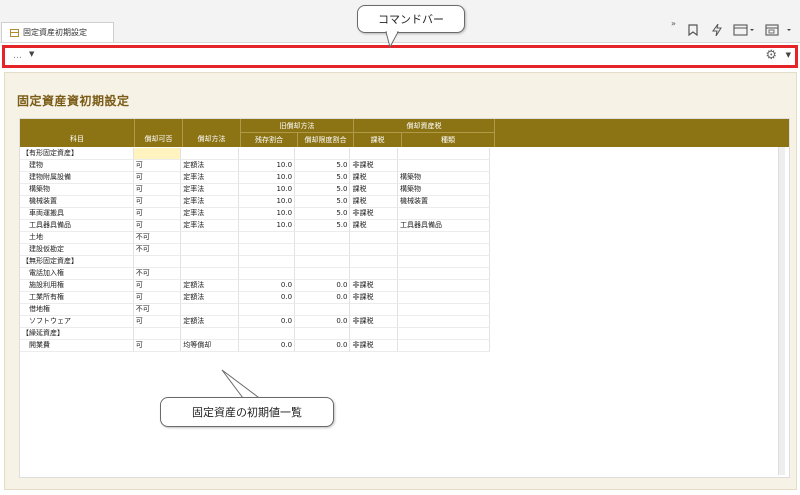 Image resolution: width=800 pixels, height=495 pixels. I want to click on cell-can-depreciate: 不可, so click(157, 250).